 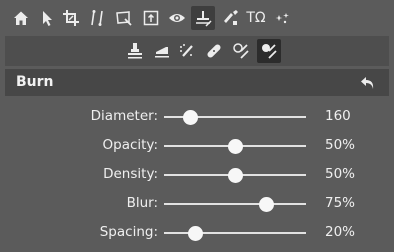 What do you see at coordinates (230, 18) in the screenshot?
I see `paint-icon` at bounding box center [230, 18].